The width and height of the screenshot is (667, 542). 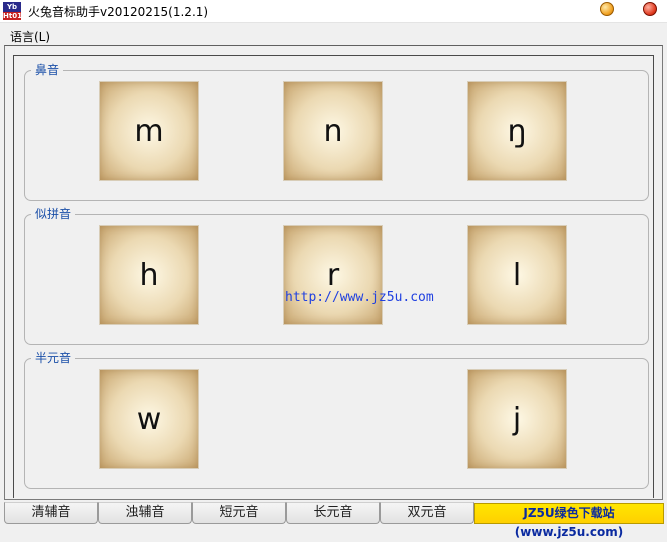 What do you see at coordinates (333, 34) in the screenshot?
I see `menu-bar: 语言(L)` at bounding box center [333, 34].